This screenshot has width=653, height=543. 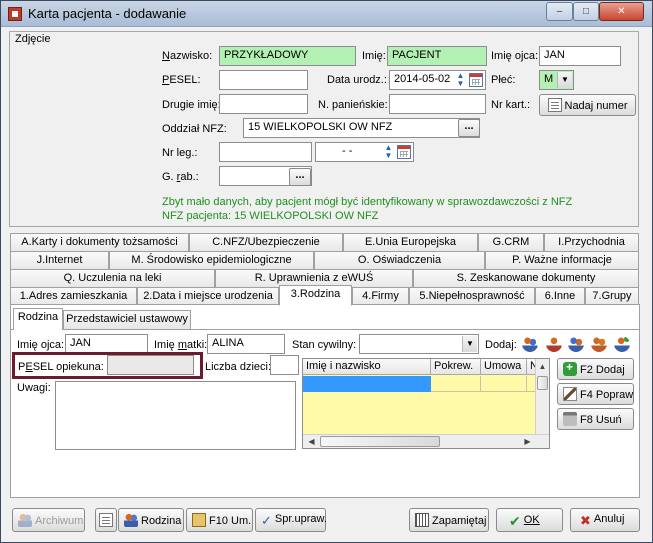 I want to click on checkmark-icon: ✔, so click(x=515, y=521).